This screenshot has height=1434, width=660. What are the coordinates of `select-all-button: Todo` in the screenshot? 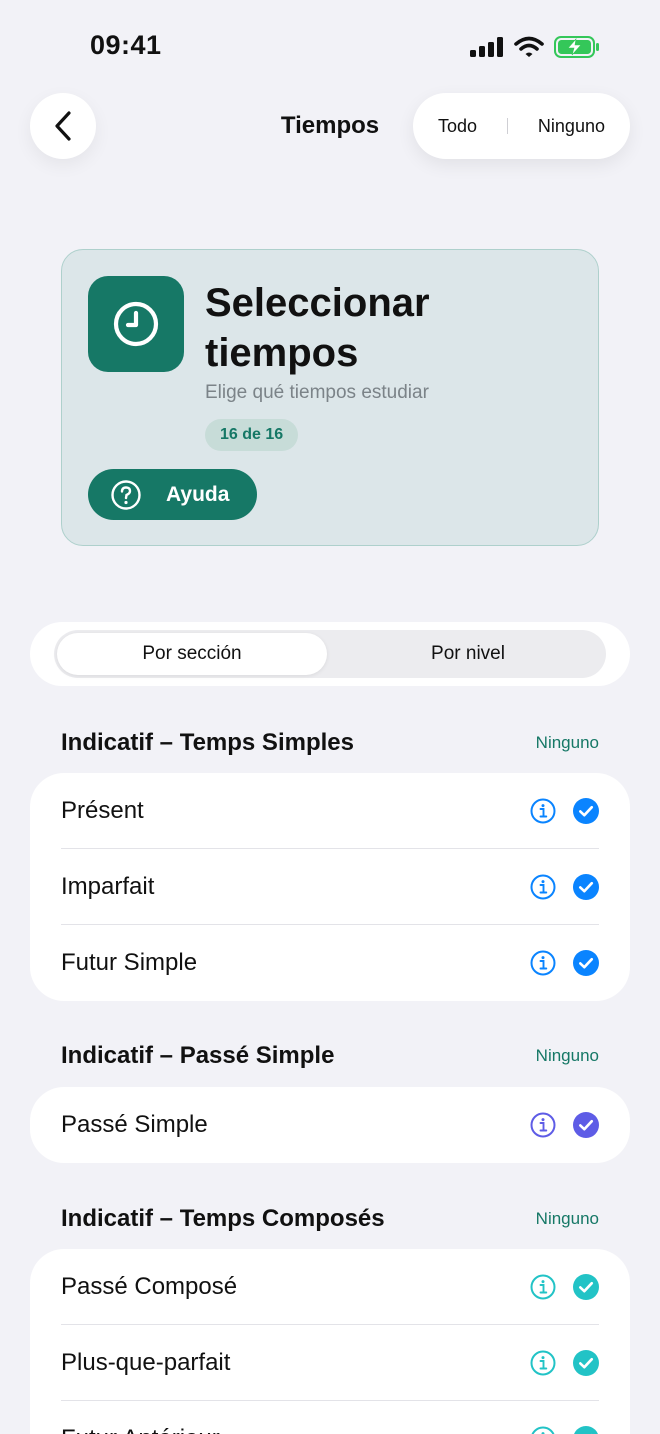 It's located at (457, 126).